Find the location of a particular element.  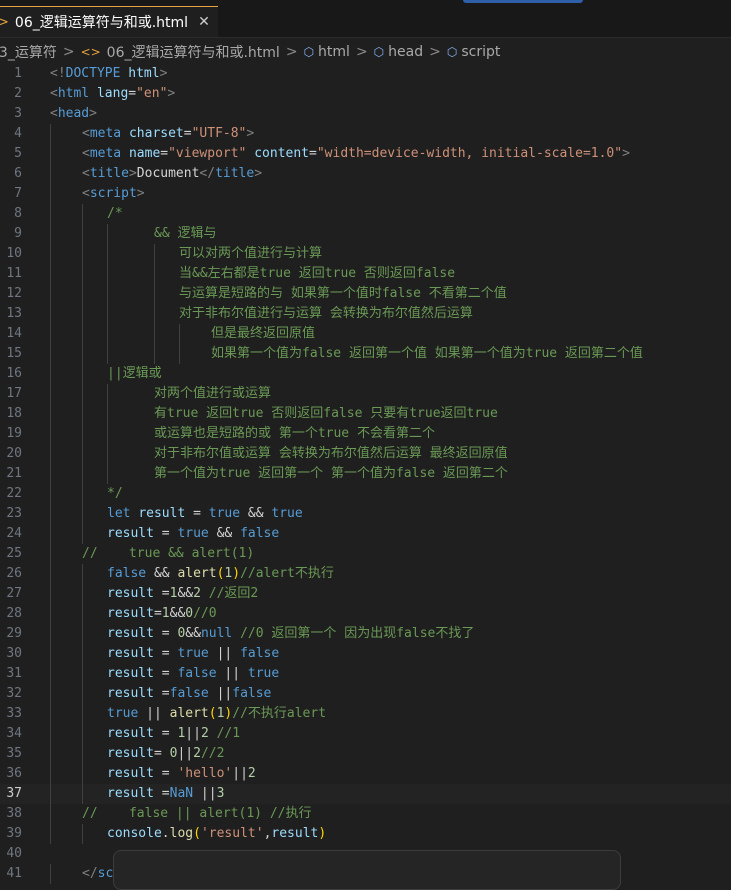

breadcrumb-folder: 03_运算符 is located at coordinates (28, 52).